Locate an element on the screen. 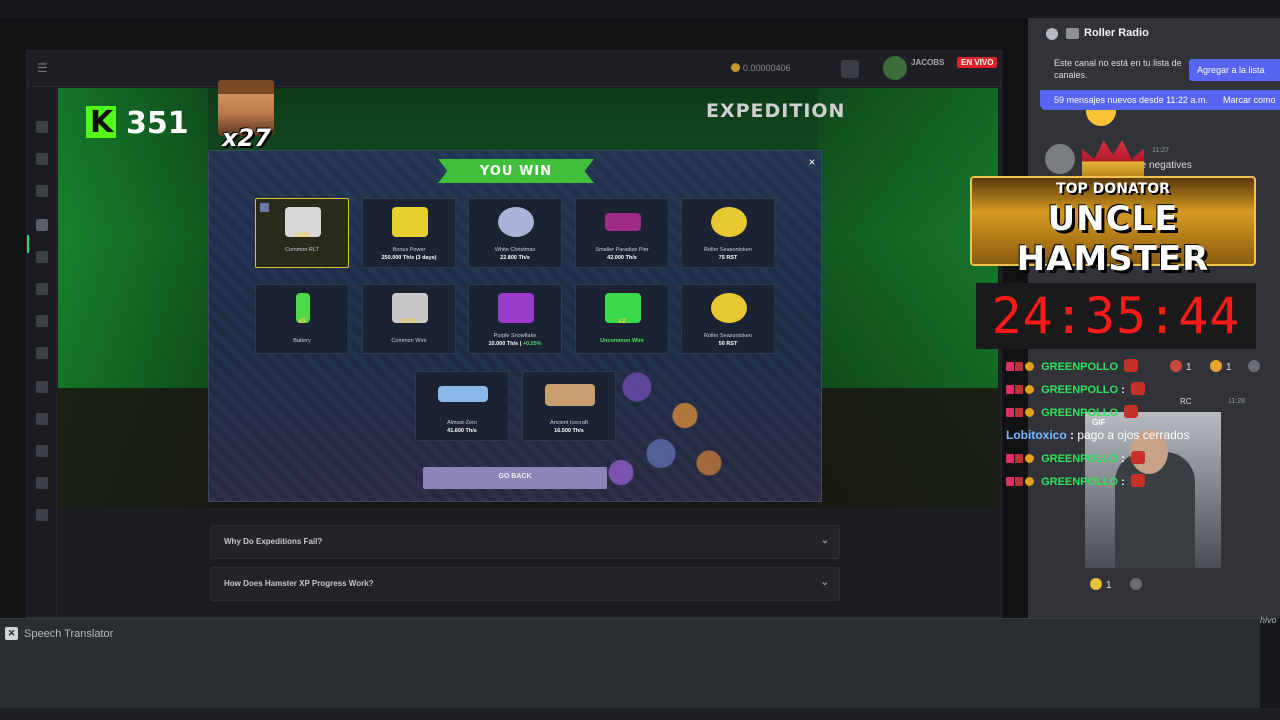 The height and width of the screenshot is (720, 1280). message-timestamp: 11:28 is located at coordinates (1236, 401).